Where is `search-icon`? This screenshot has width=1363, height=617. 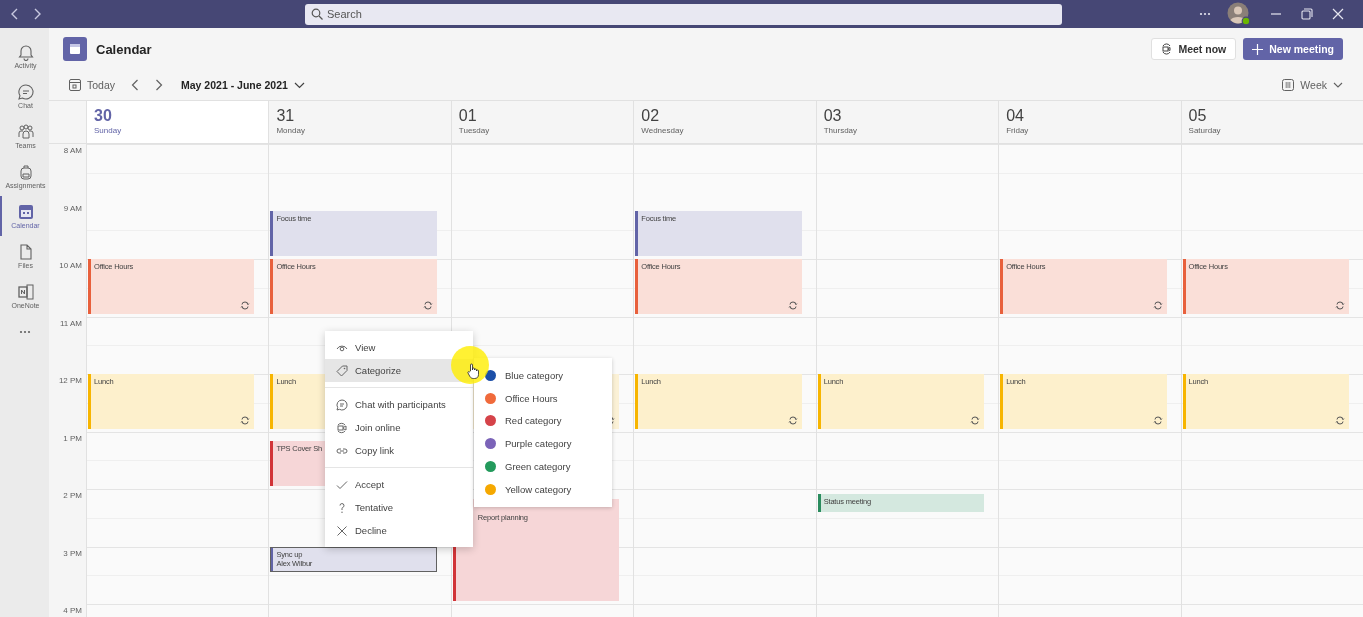 search-icon is located at coordinates (317, 14).